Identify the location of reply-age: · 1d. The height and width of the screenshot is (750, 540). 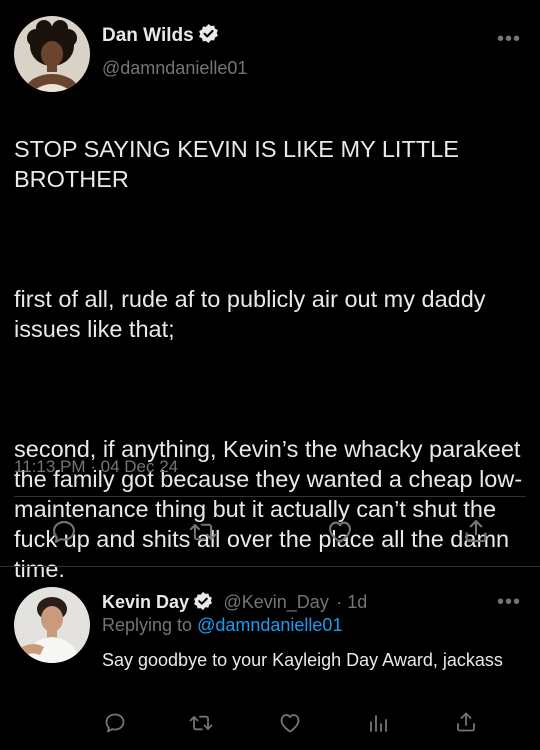
(352, 602).